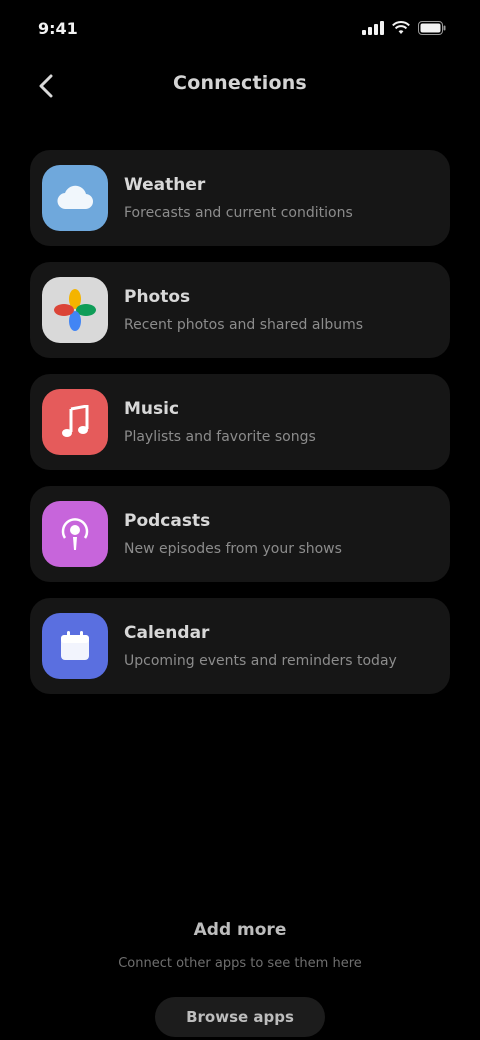 The width and height of the screenshot is (480, 1040). What do you see at coordinates (240, 930) in the screenshot?
I see `footer-title: Add more` at bounding box center [240, 930].